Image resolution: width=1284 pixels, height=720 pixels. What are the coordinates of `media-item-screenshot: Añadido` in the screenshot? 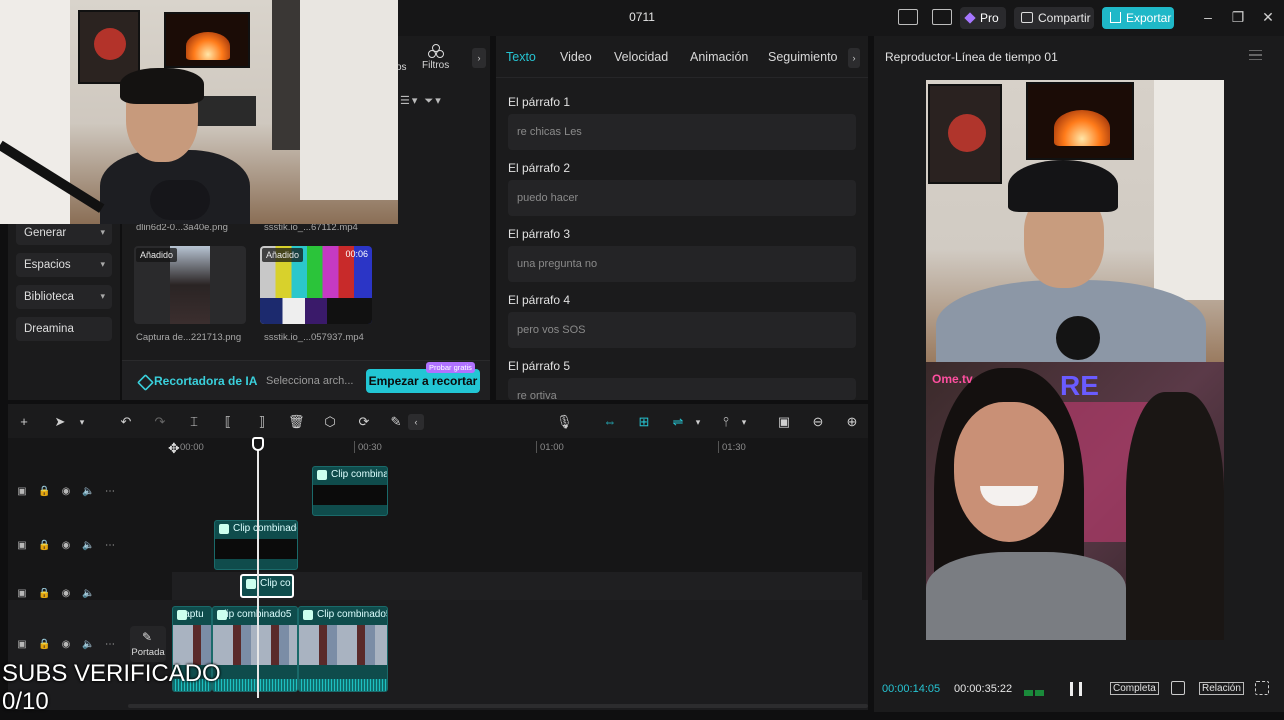 It's located at (190, 285).